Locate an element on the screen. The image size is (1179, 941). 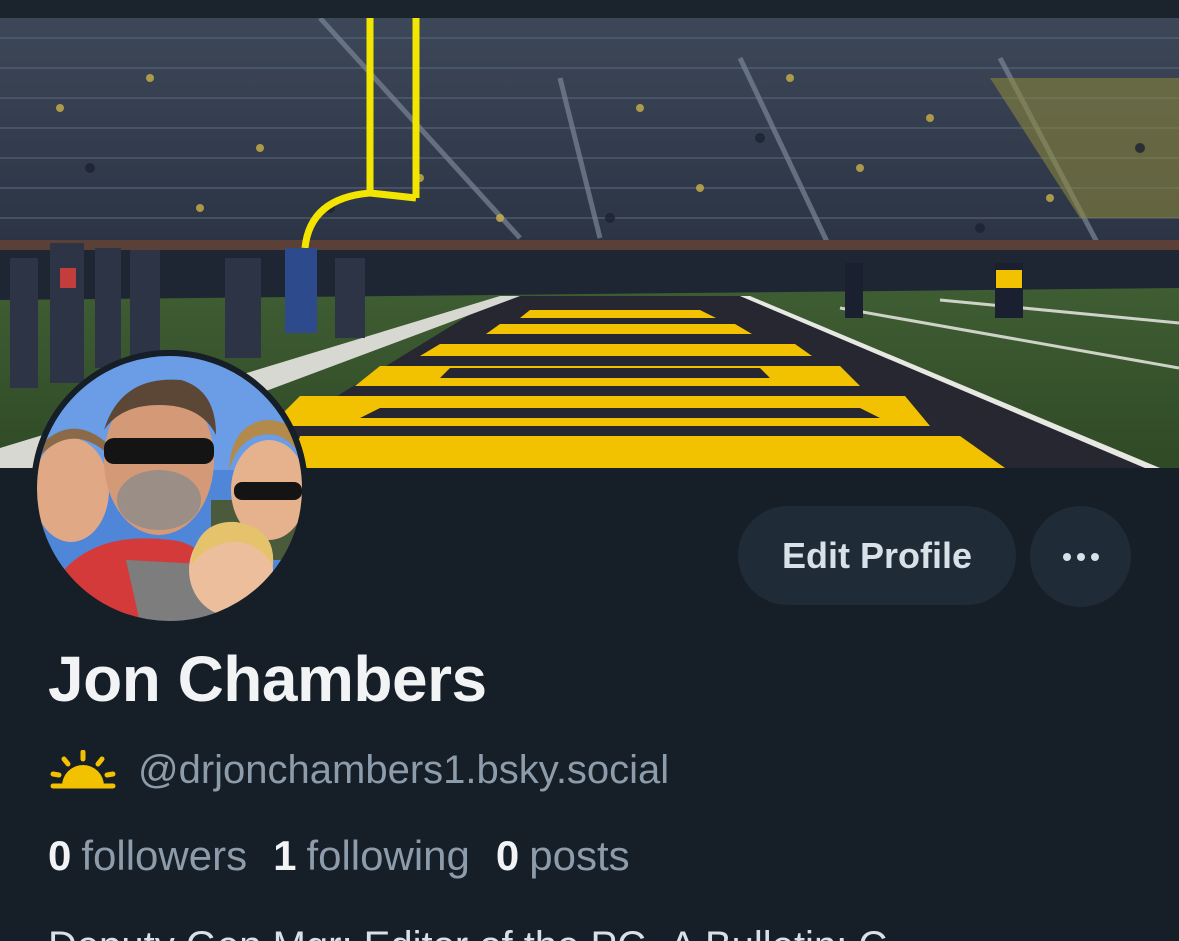
posts-count: 0 is located at coordinates (507, 855).